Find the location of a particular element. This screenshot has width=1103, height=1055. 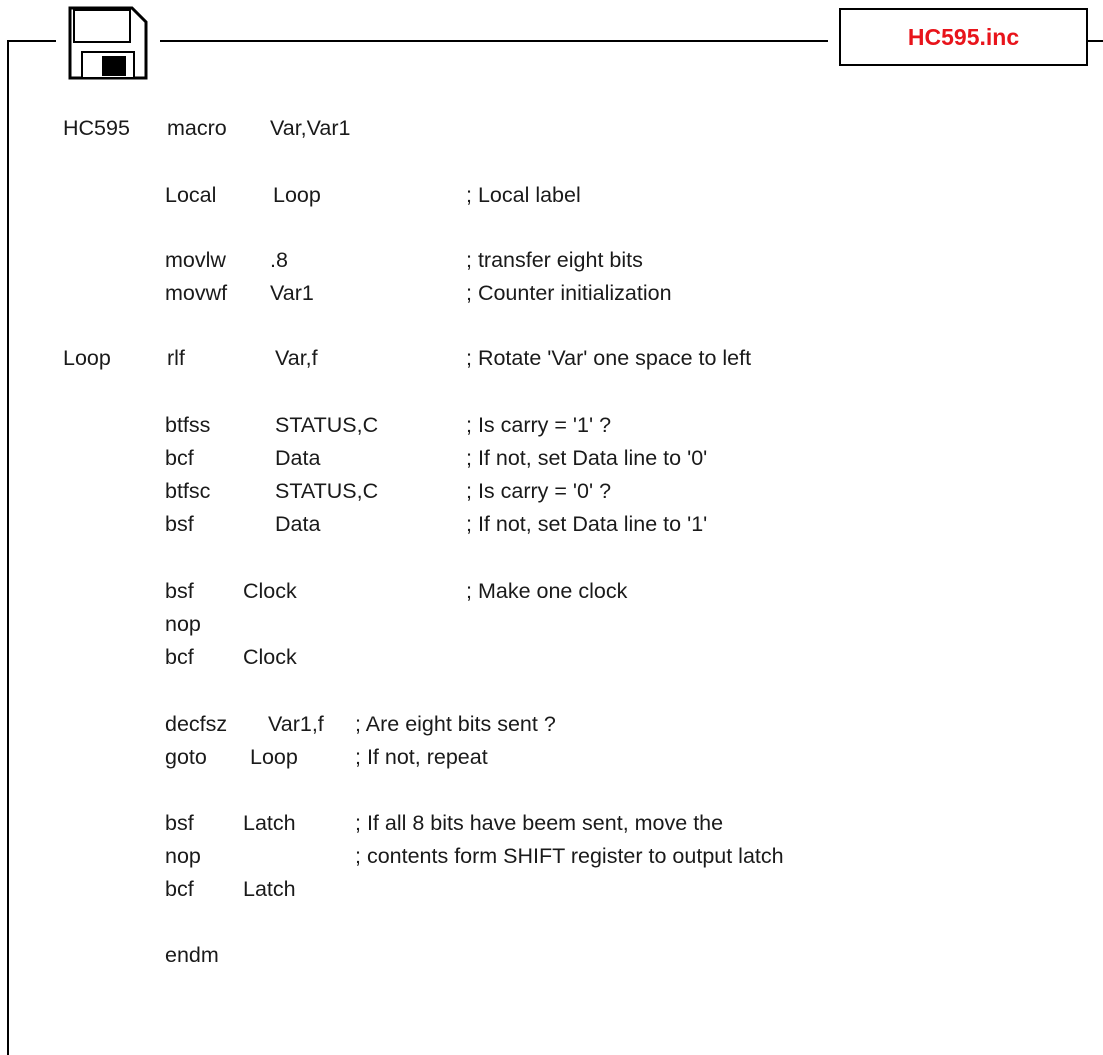

code-label: Loop is located at coordinates (87, 358).